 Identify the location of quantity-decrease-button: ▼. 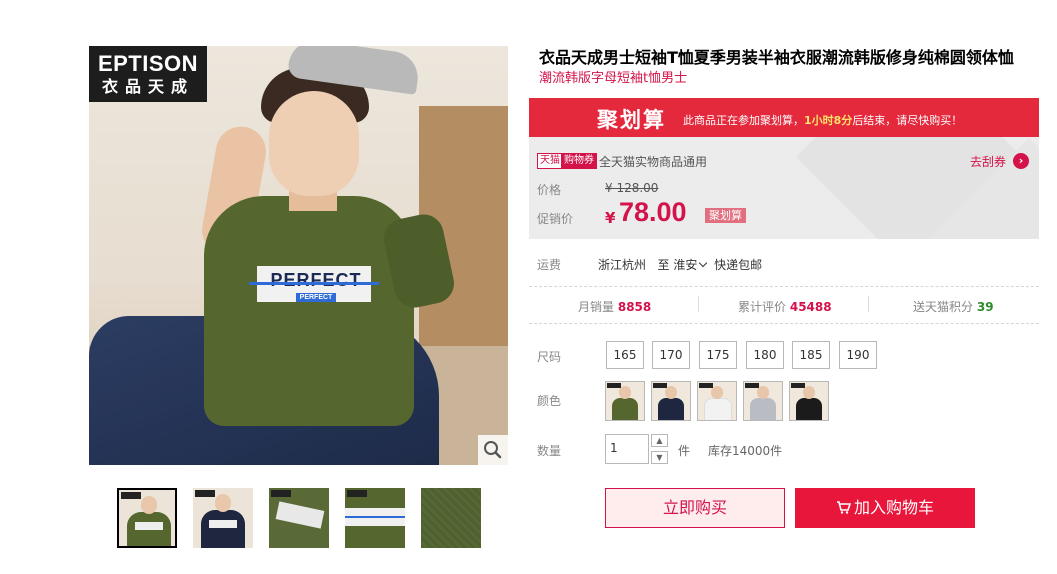
(659, 457).